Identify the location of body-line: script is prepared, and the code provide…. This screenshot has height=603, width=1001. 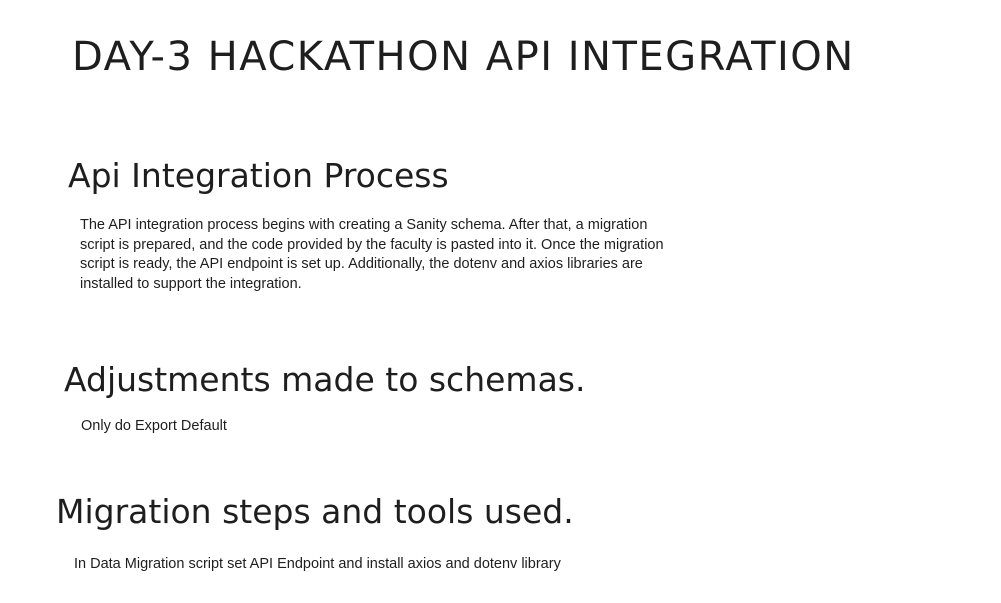
(372, 244).